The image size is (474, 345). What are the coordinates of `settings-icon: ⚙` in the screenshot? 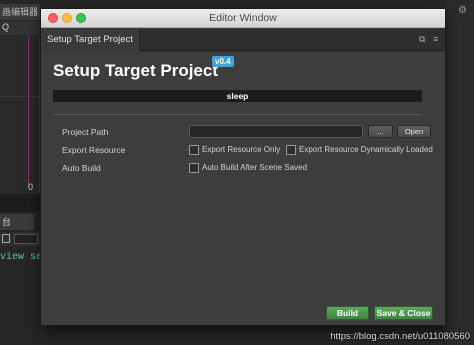 It's located at (462, 10).